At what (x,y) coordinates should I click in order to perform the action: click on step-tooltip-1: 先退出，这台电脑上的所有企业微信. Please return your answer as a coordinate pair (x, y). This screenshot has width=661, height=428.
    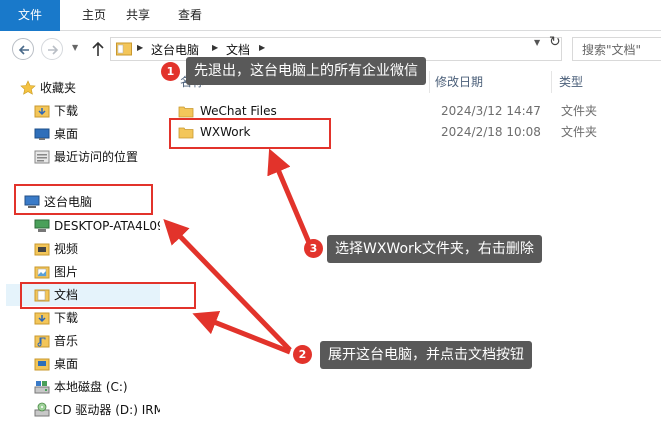
    Looking at the image, I should click on (306, 71).